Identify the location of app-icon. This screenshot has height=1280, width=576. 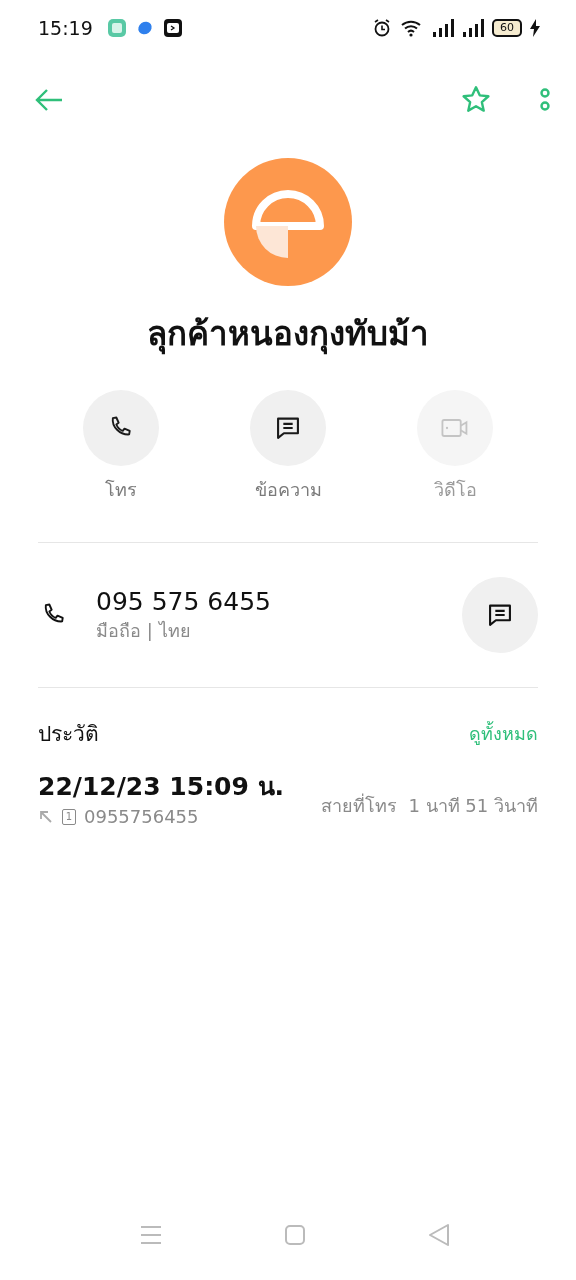
(116, 28).